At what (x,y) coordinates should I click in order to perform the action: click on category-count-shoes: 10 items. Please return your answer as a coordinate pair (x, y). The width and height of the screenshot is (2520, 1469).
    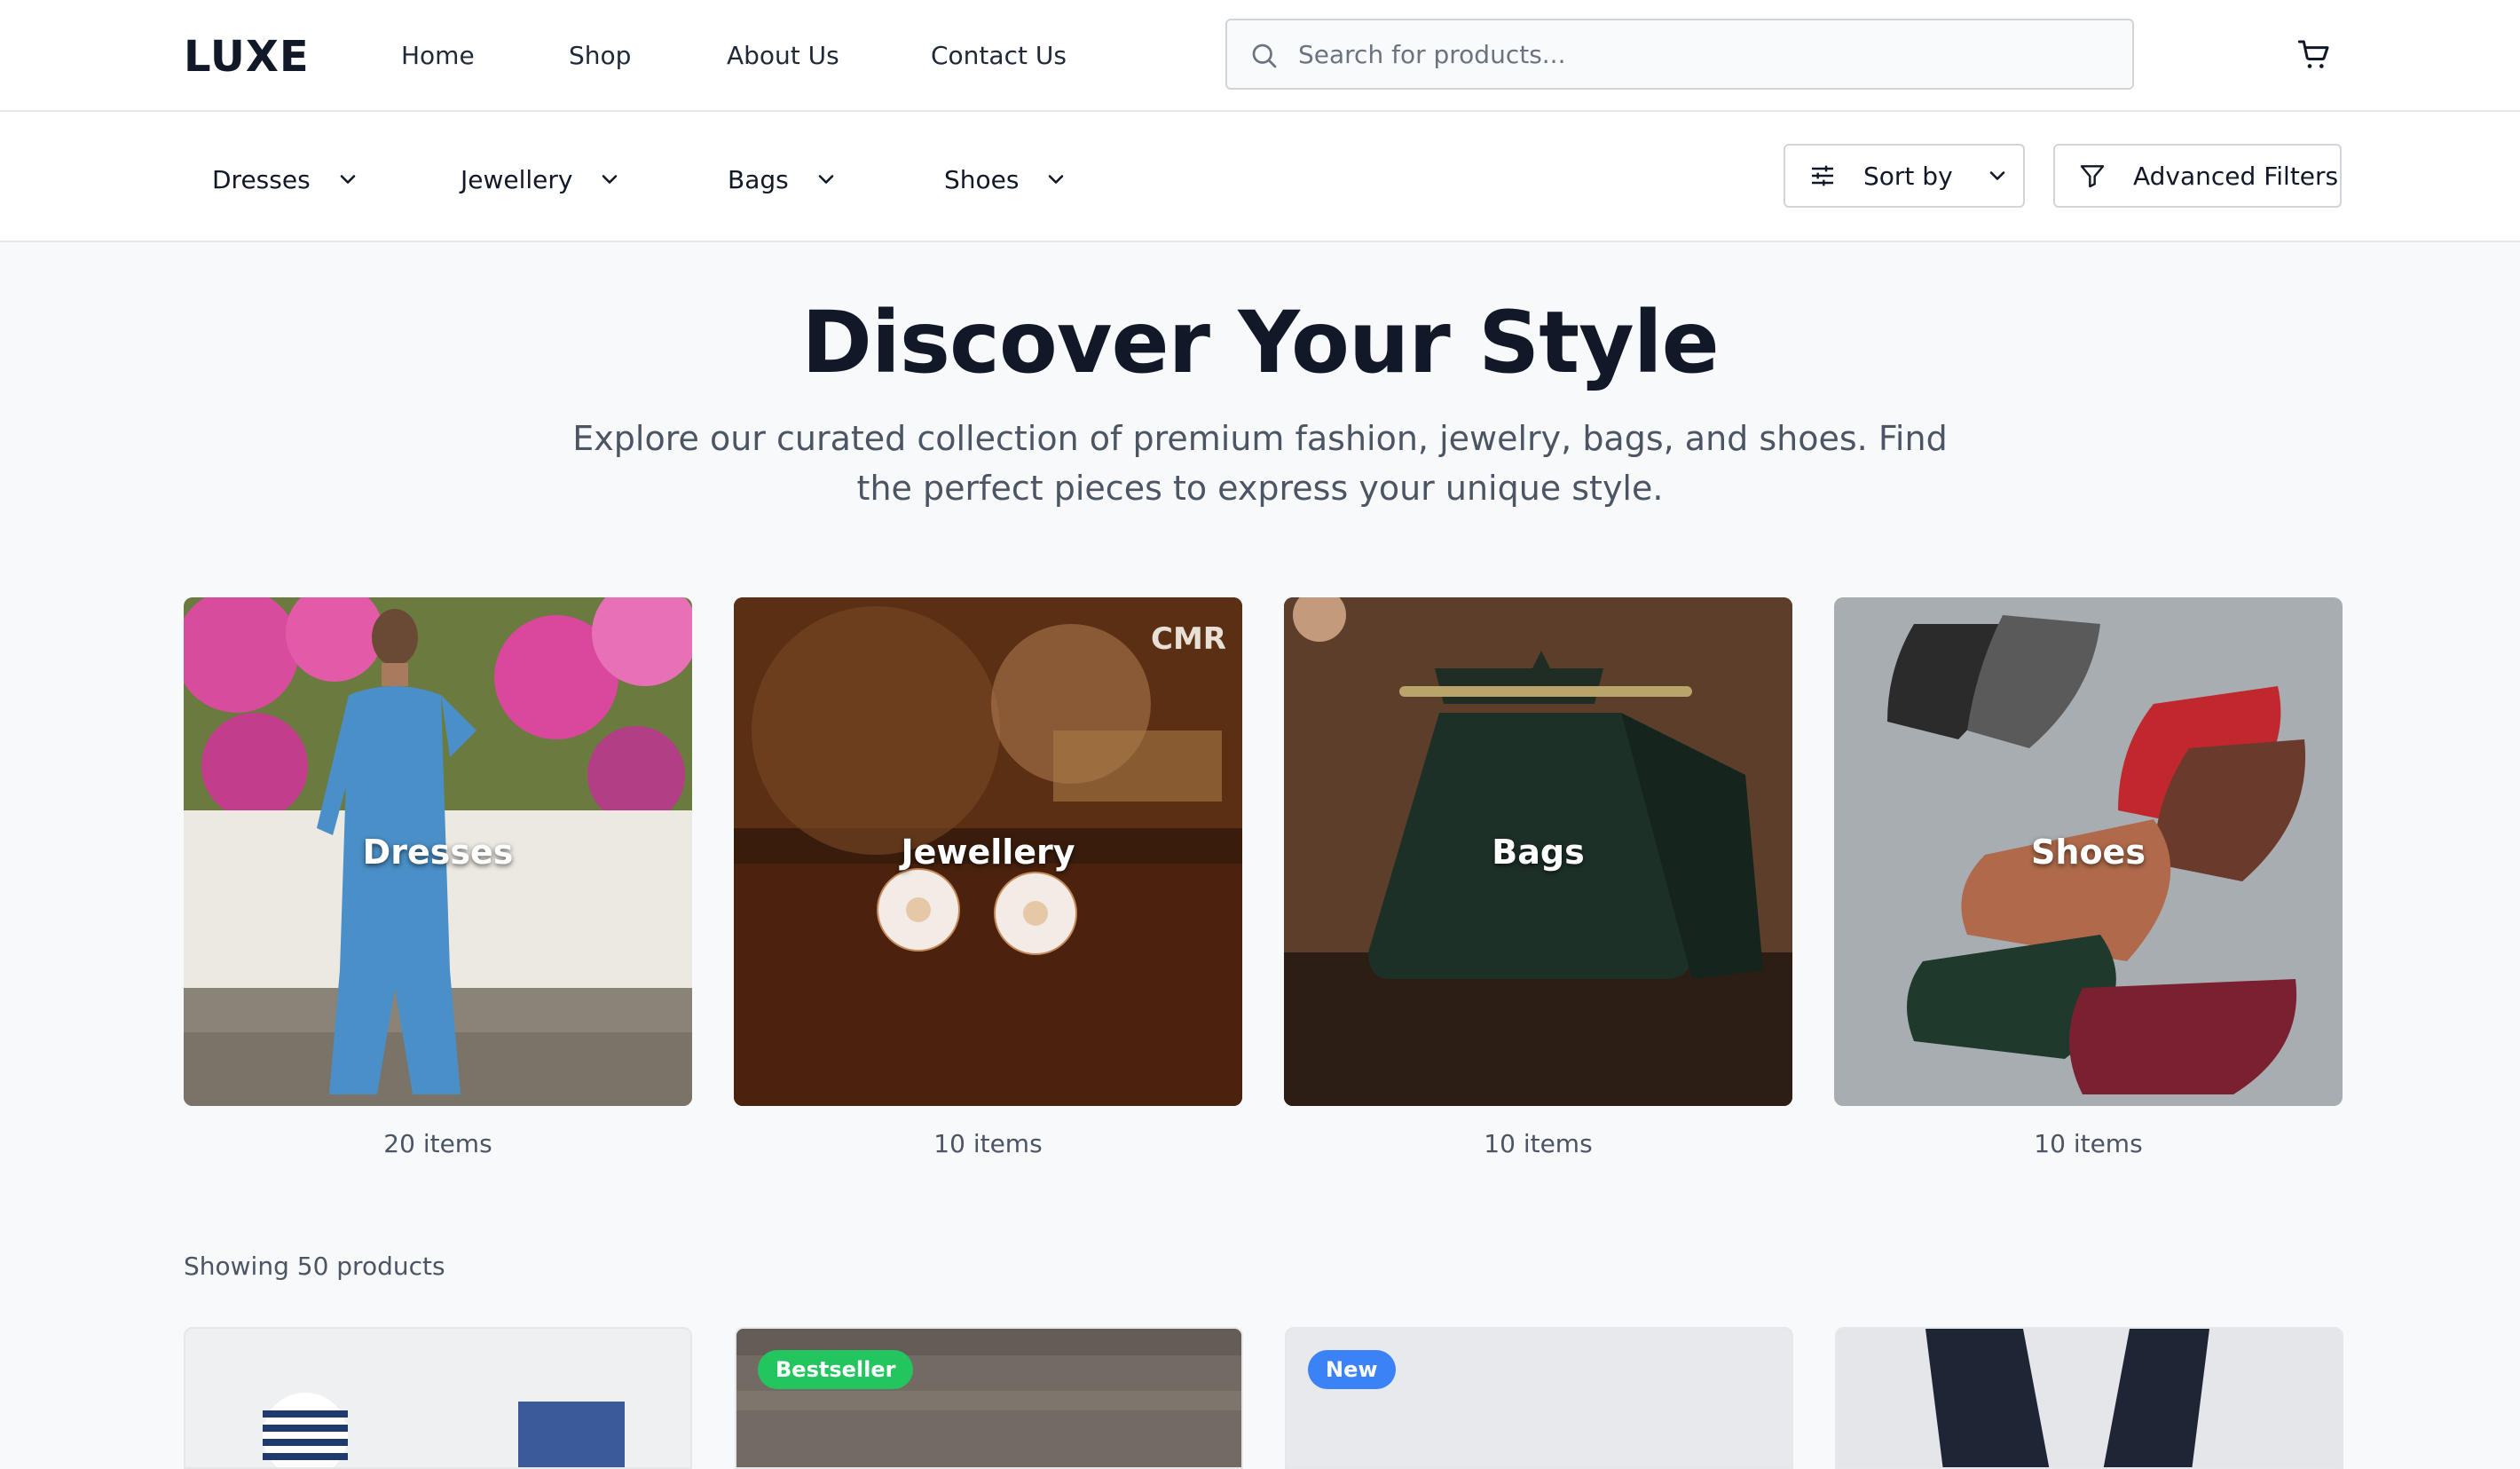
    Looking at the image, I should click on (2089, 1143).